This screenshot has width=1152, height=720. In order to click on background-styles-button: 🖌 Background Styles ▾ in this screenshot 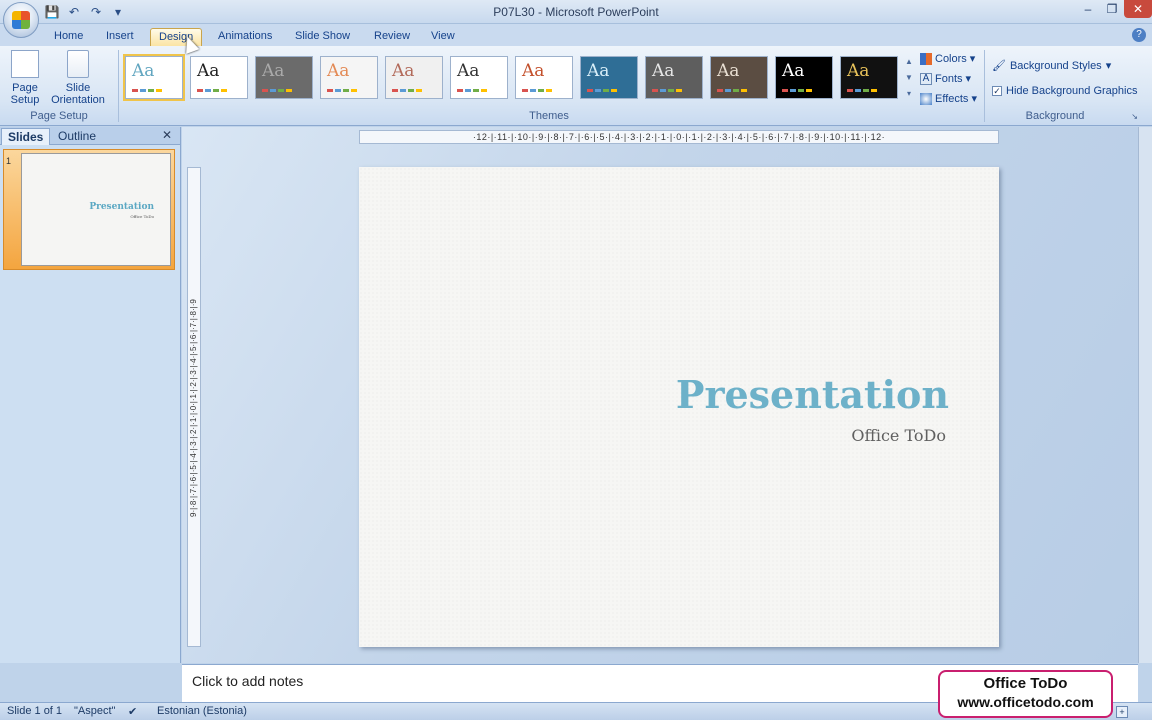, I will do `click(1052, 66)`.